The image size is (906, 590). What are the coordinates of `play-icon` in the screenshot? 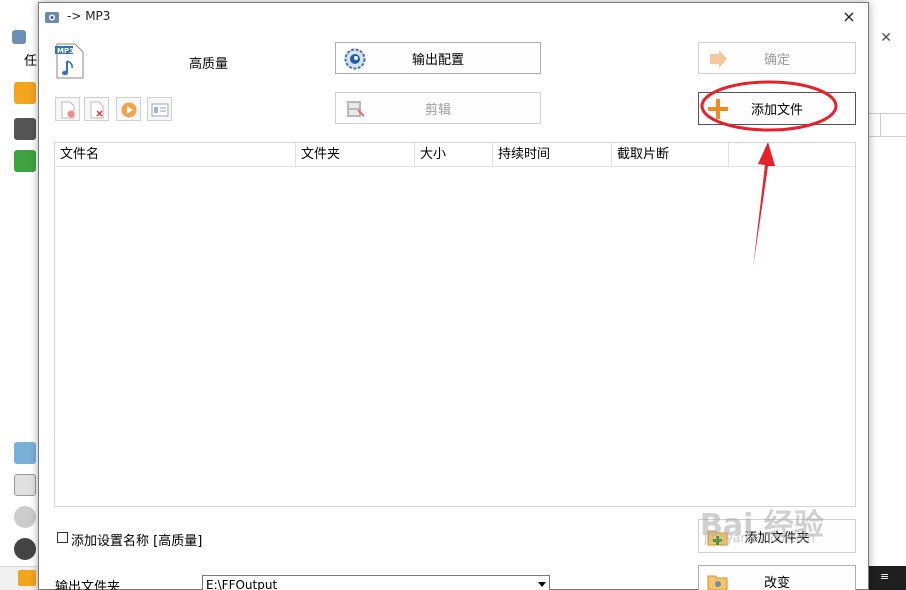 It's located at (129, 110).